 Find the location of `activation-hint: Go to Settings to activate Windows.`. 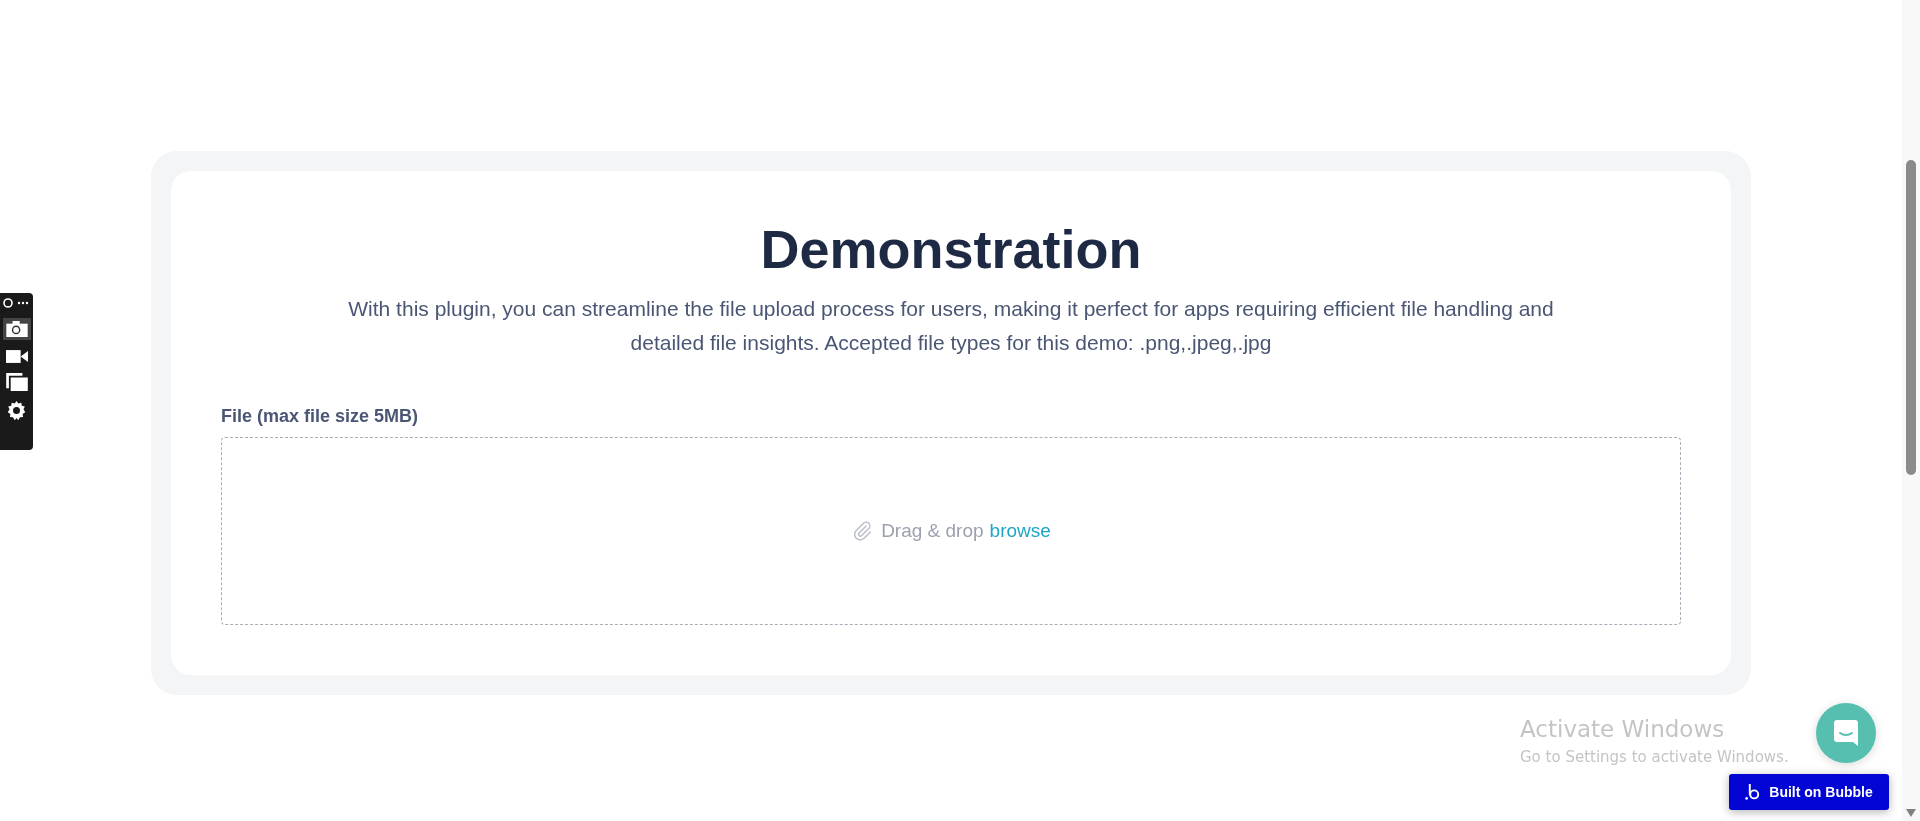

activation-hint: Go to Settings to activate Windows. is located at coordinates (1654, 757).